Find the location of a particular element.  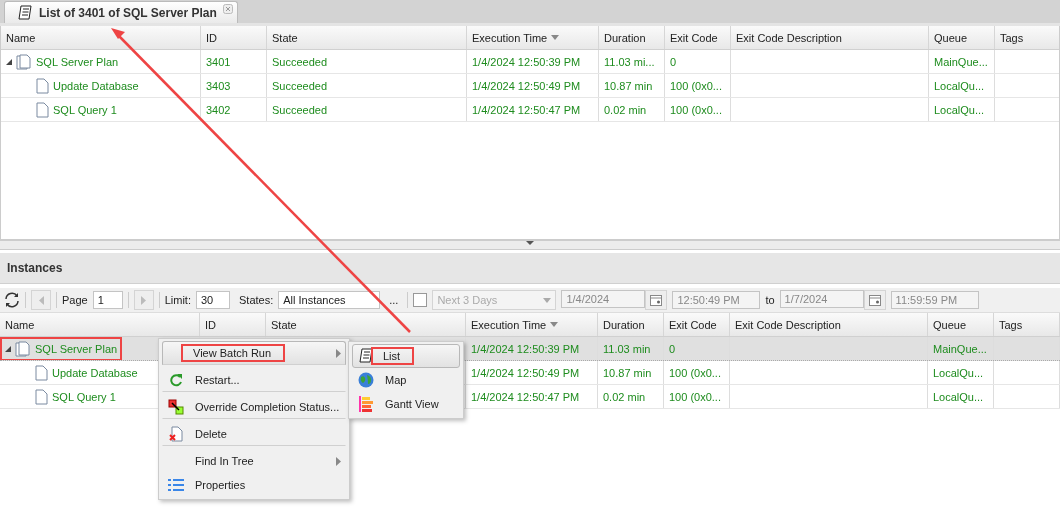

override-status-icon is located at coordinates (176, 407).